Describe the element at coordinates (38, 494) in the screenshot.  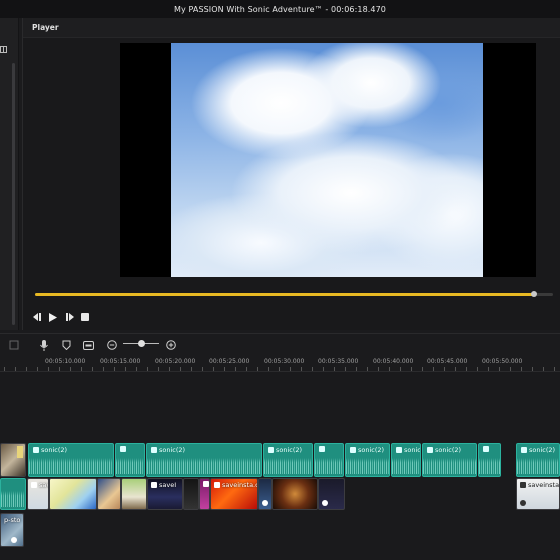
I see `video-clip: savi` at that location.